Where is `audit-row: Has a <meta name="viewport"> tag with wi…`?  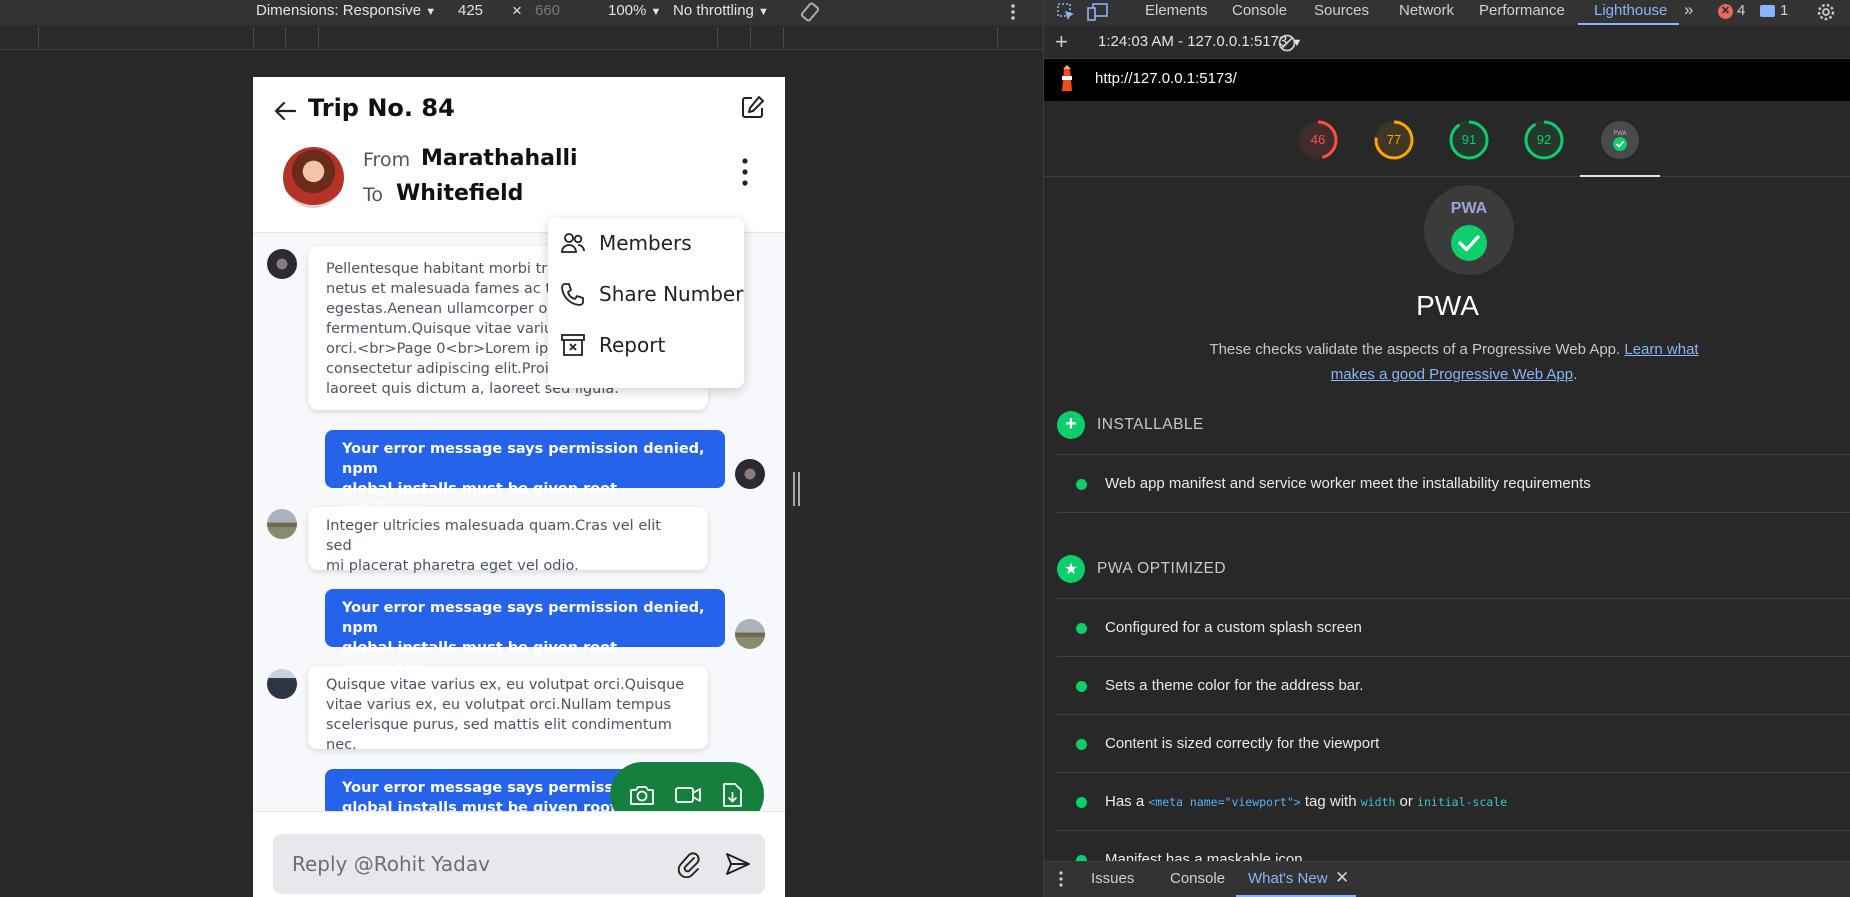
audit-row: Has a <meta name="viewport"> tag with wi… is located at coordinates (1453, 802).